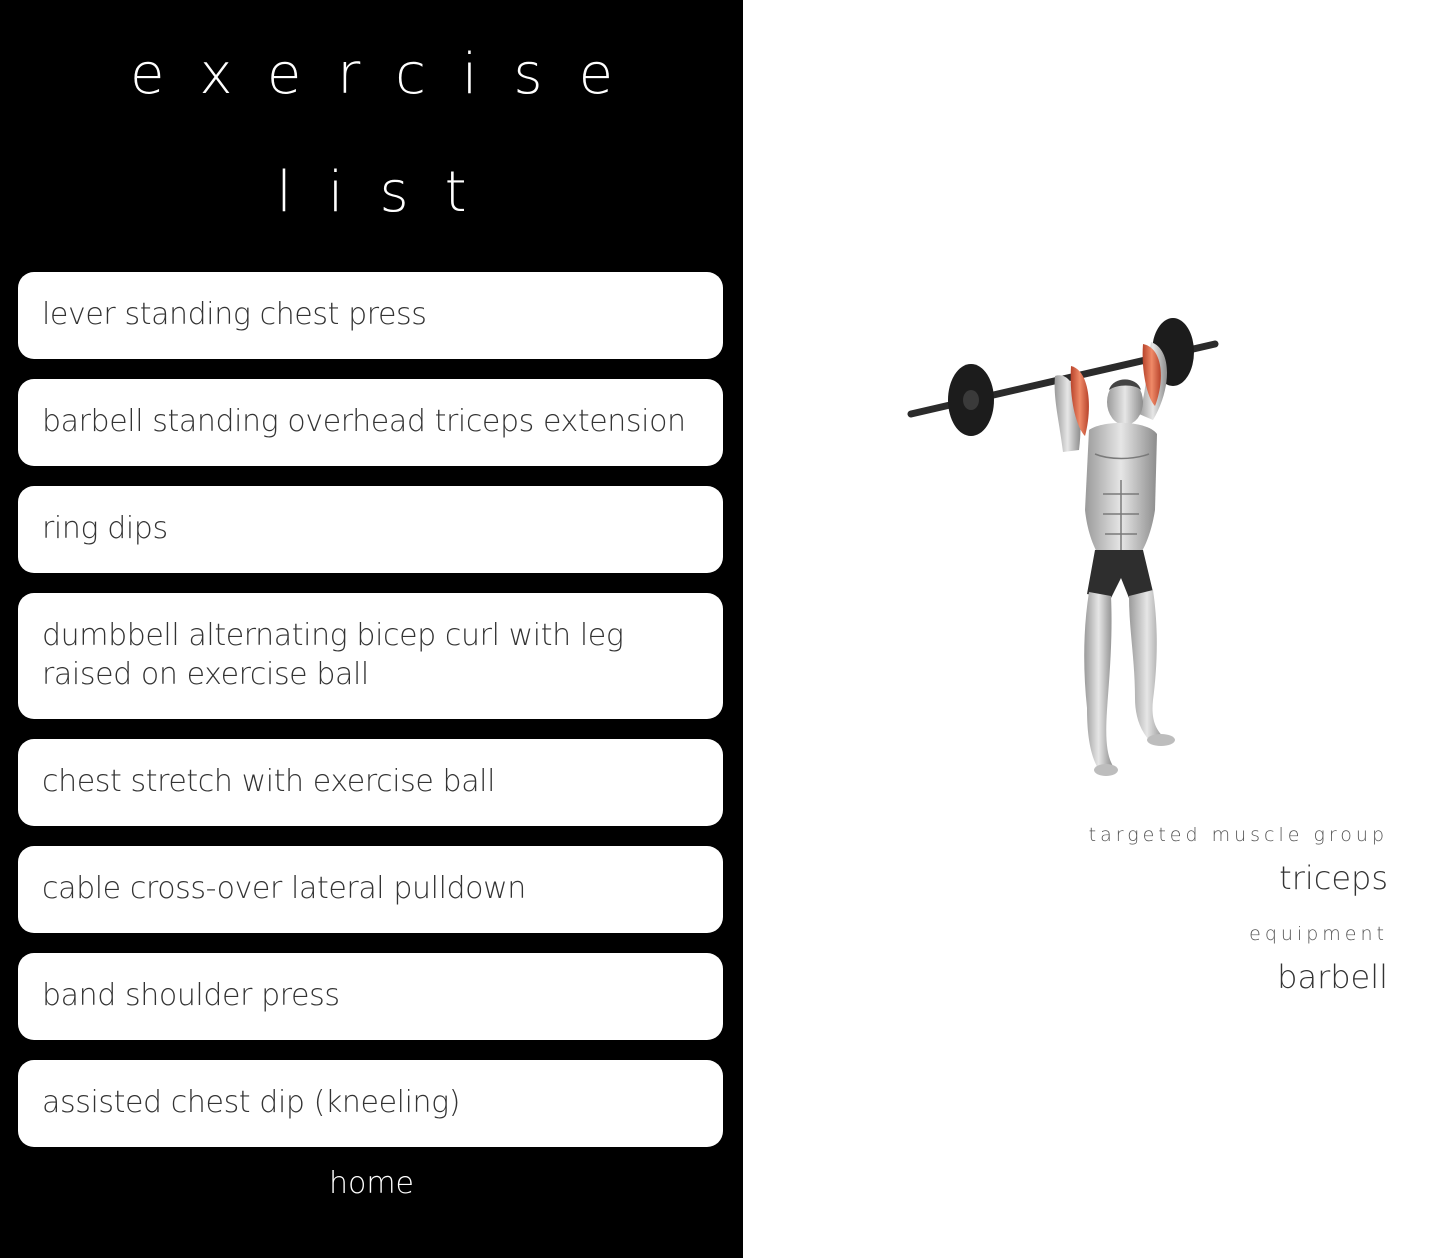  Describe the element at coordinates (371, 126) in the screenshot. I see `page-title: exercise list` at that location.